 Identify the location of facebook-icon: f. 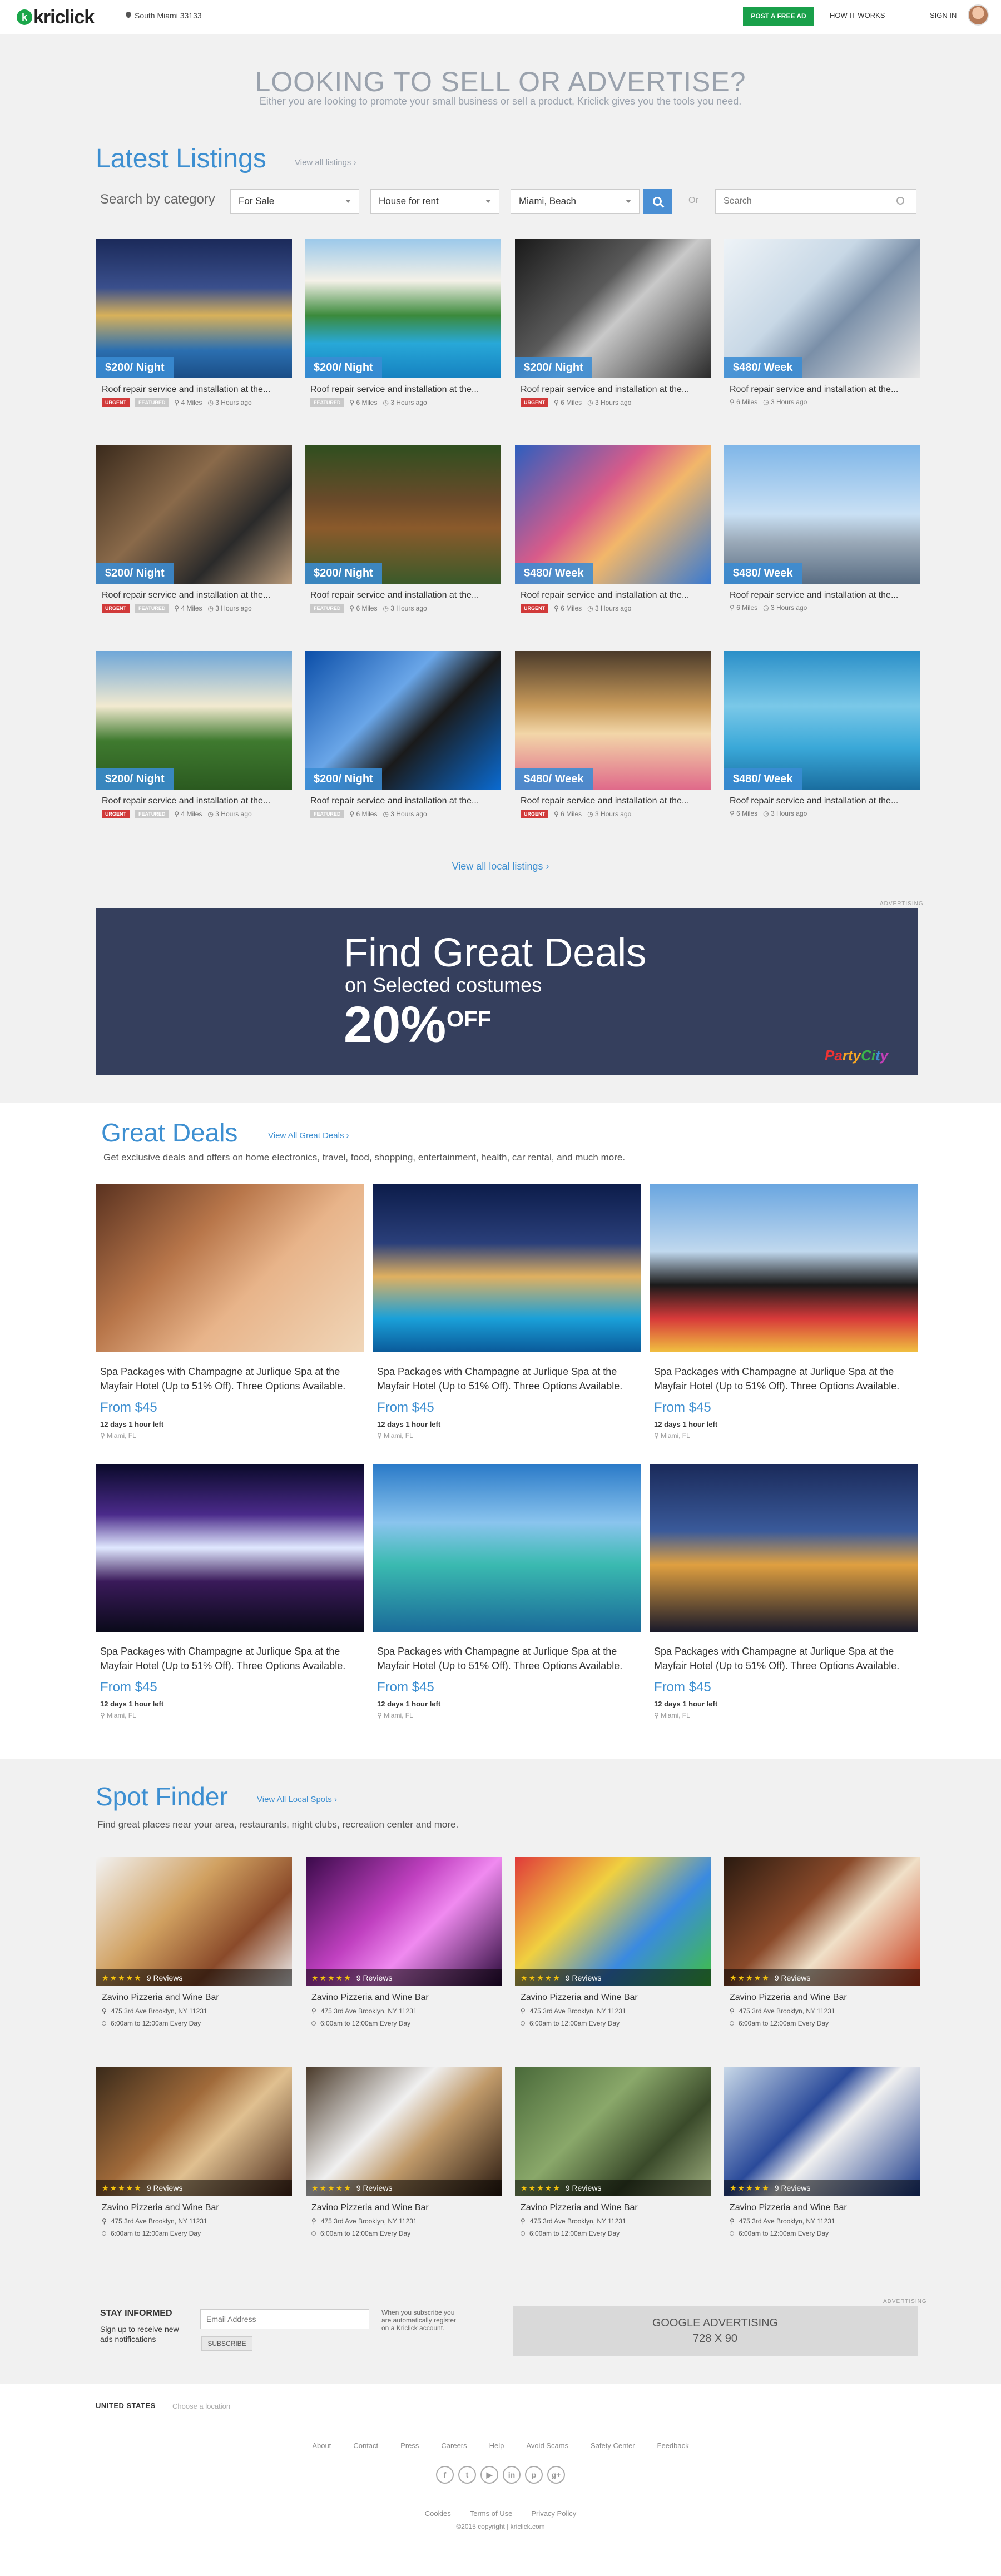
(445, 2475).